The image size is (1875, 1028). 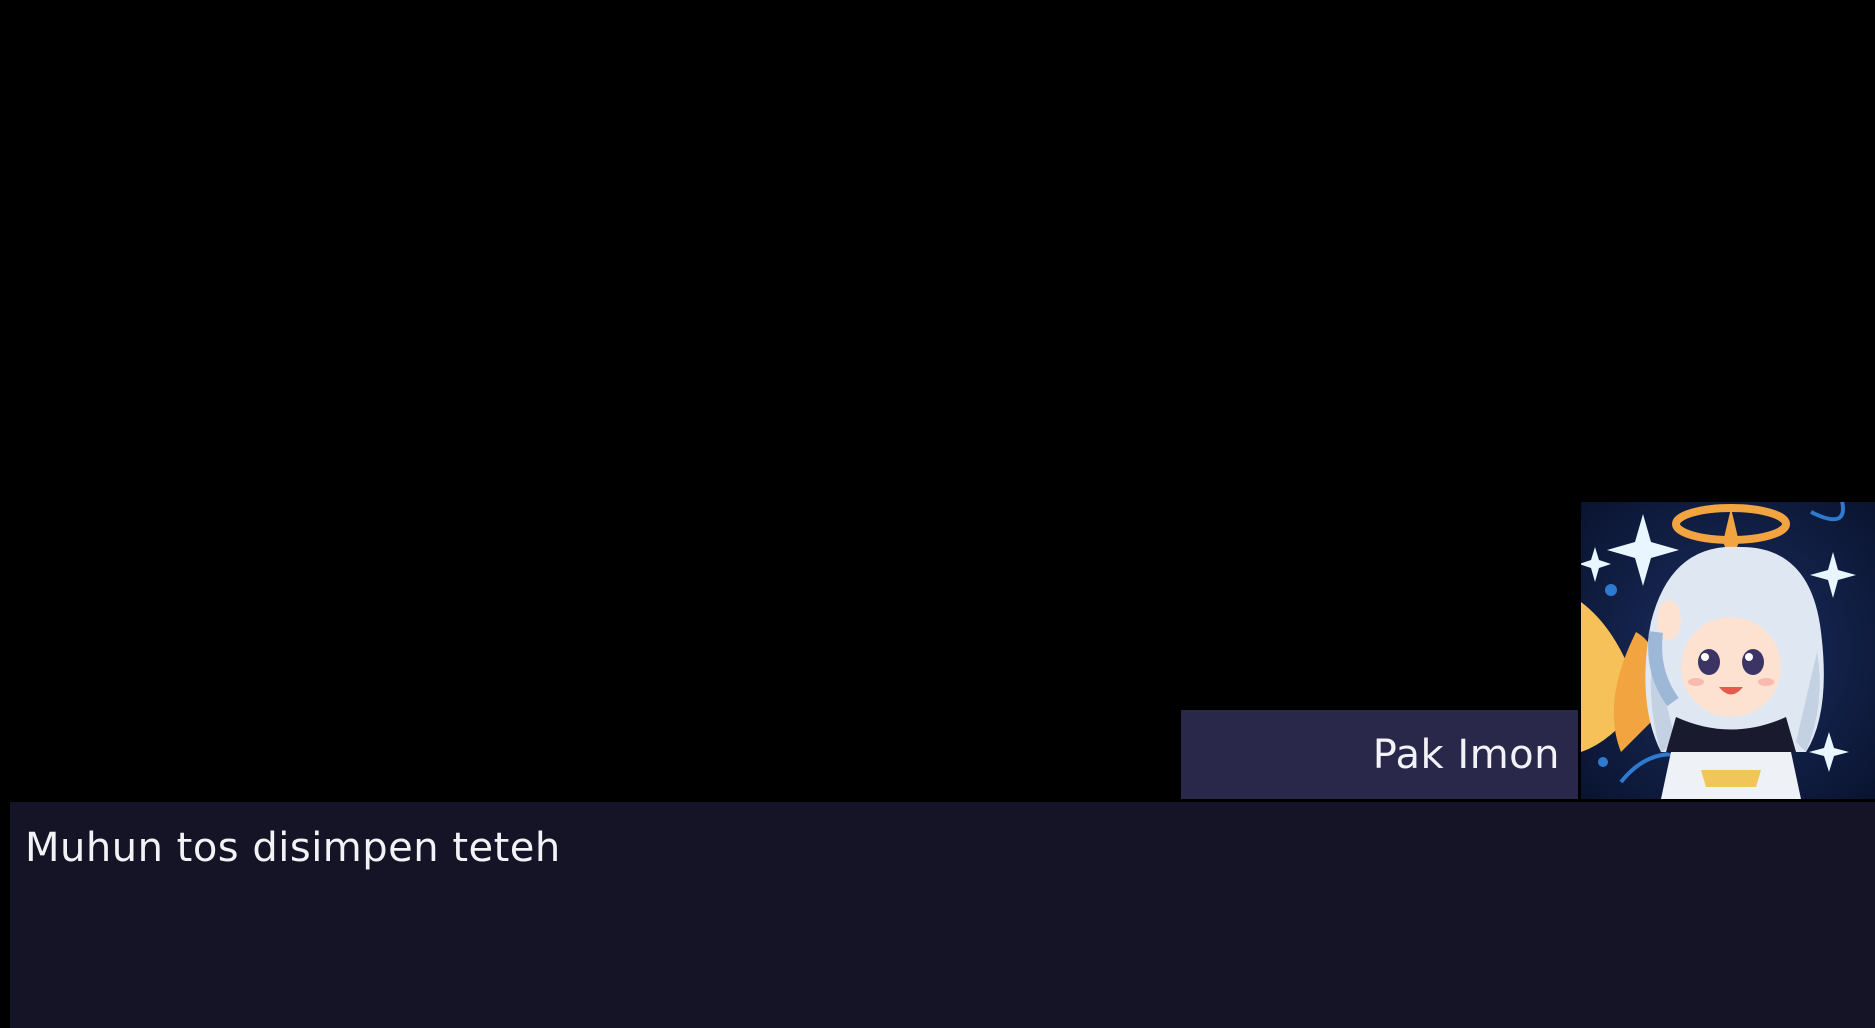 I want to click on dialog-text: Muhun tos disimpen teteh, so click(x=293, y=848).